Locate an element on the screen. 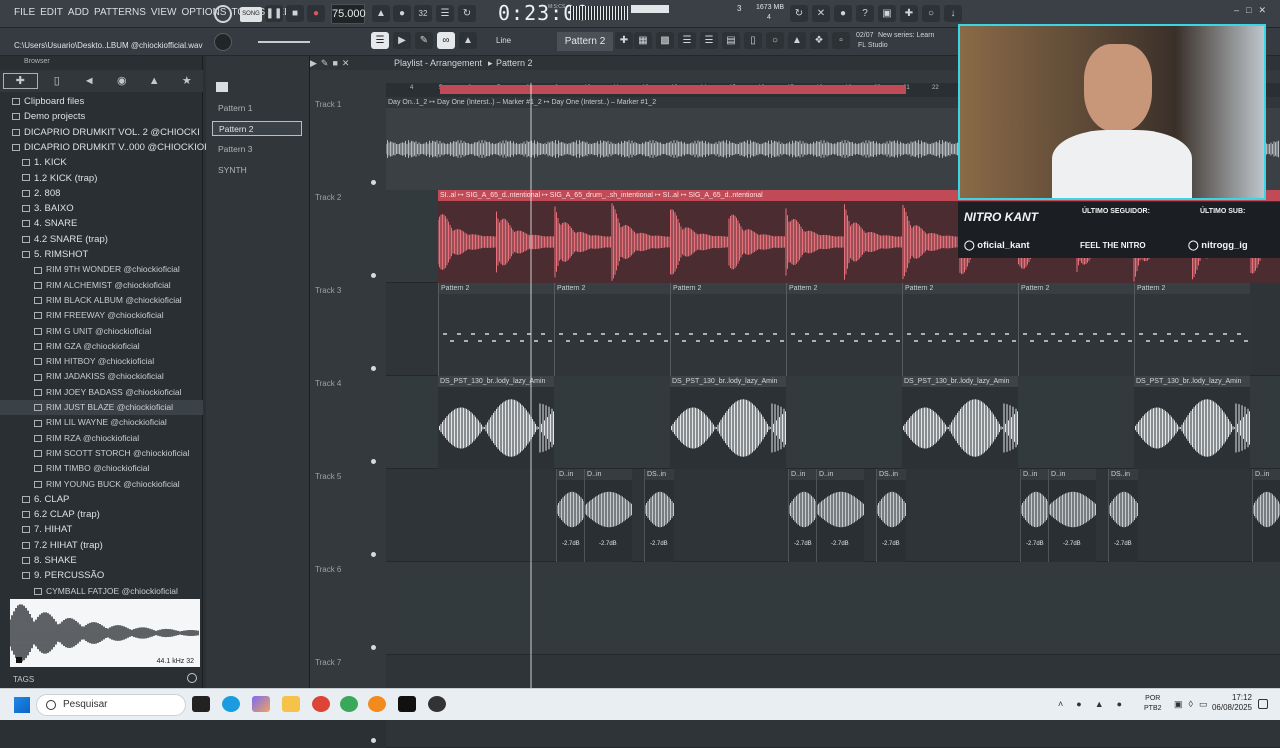 This screenshot has height=748, width=1280. browser-plugins-icon: ◄ is located at coordinates (89, 81).